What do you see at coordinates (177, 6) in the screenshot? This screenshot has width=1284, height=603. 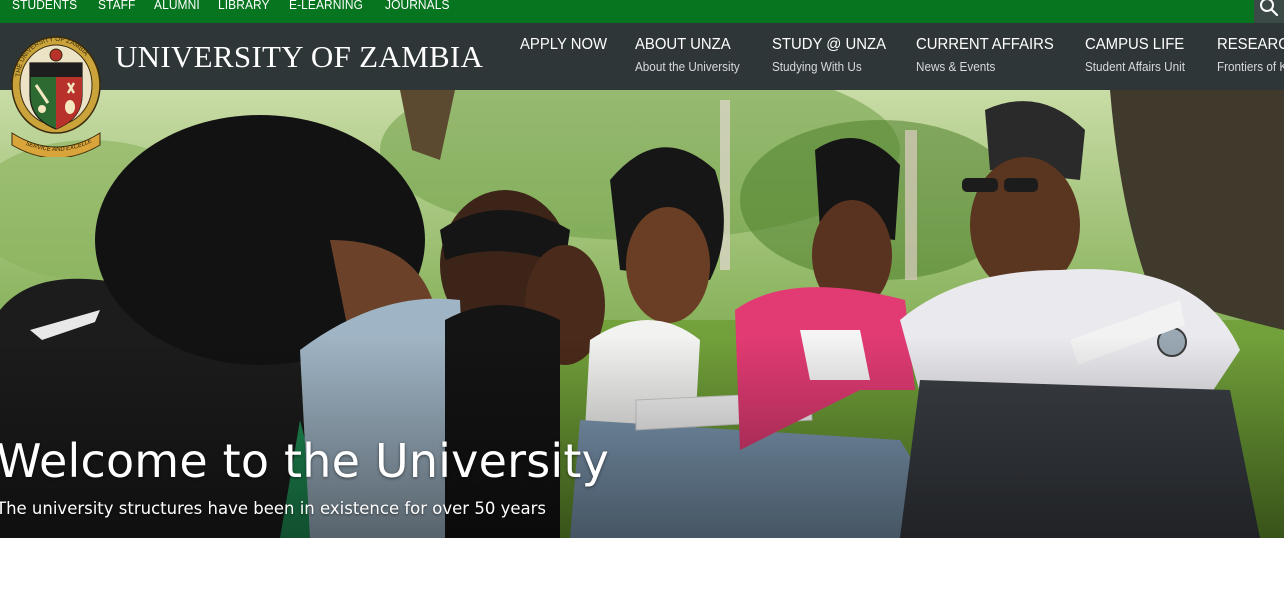 I see `utility-link-alumni: ALUMNI` at bounding box center [177, 6].